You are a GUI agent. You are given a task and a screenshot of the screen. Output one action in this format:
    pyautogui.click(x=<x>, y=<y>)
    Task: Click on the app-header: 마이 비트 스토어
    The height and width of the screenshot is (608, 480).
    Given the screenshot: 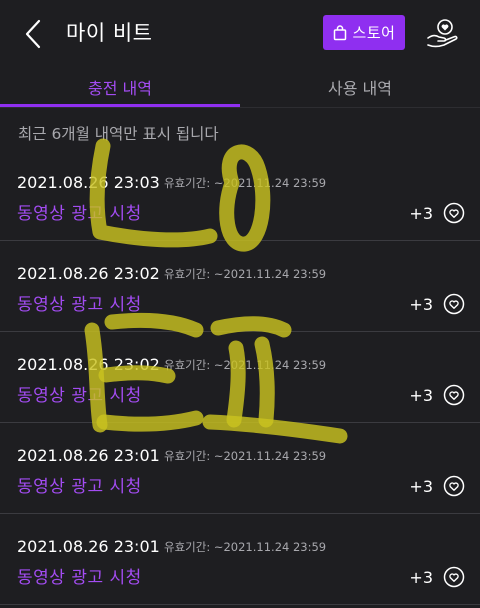 What is the action you would take?
    pyautogui.click(x=240, y=33)
    